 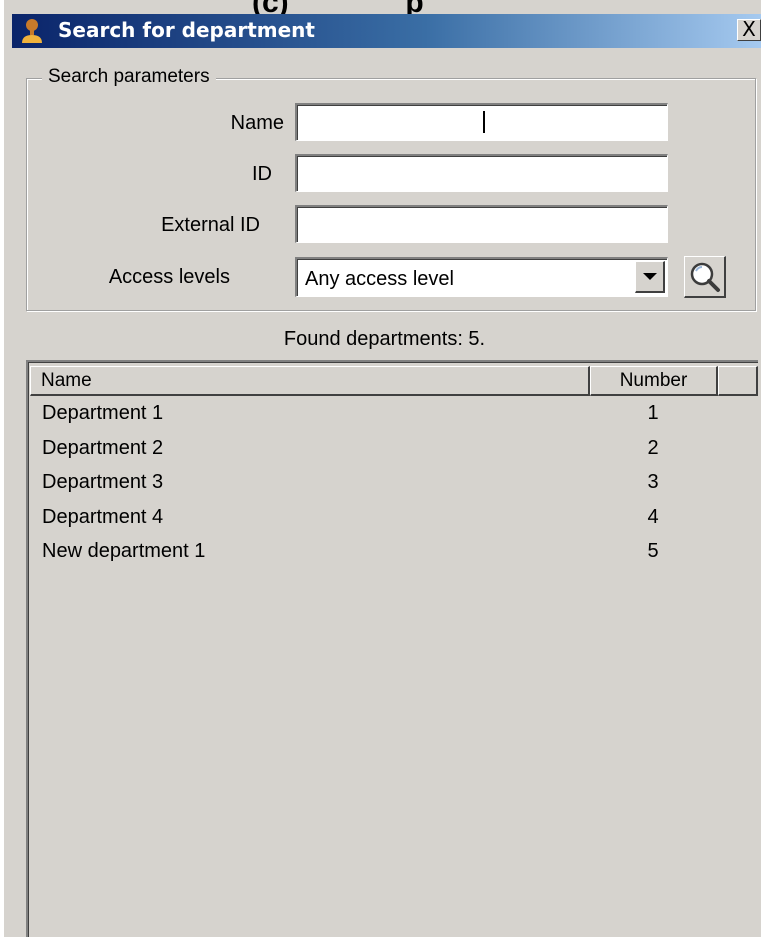 What do you see at coordinates (210, 225) in the screenshot?
I see `external-id-label: External ID` at bounding box center [210, 225].